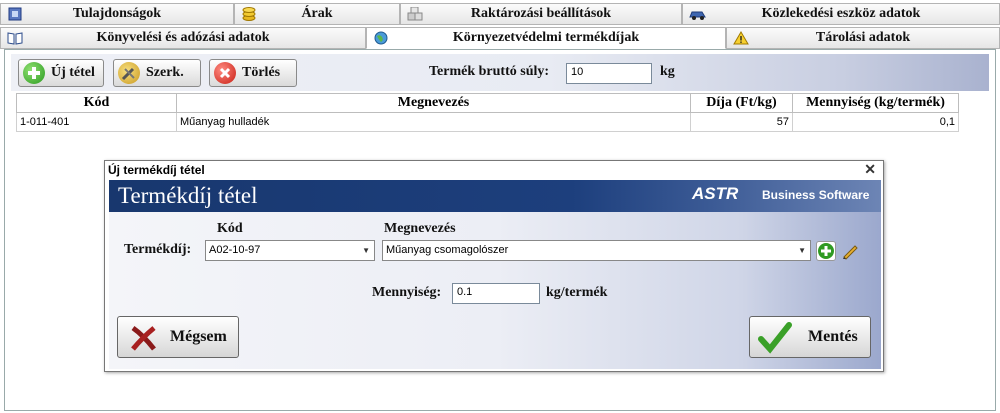 This screenshot has height=413, width=1000. I want to click on quantity-input: 0.1, so click(496, 293).